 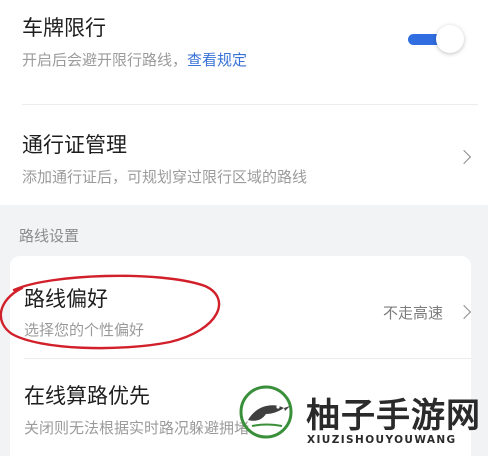 I want to click on online-routing-subtitle: 关闭则无法根据实时路况躲避拥堵, so click(x=137, y=428).